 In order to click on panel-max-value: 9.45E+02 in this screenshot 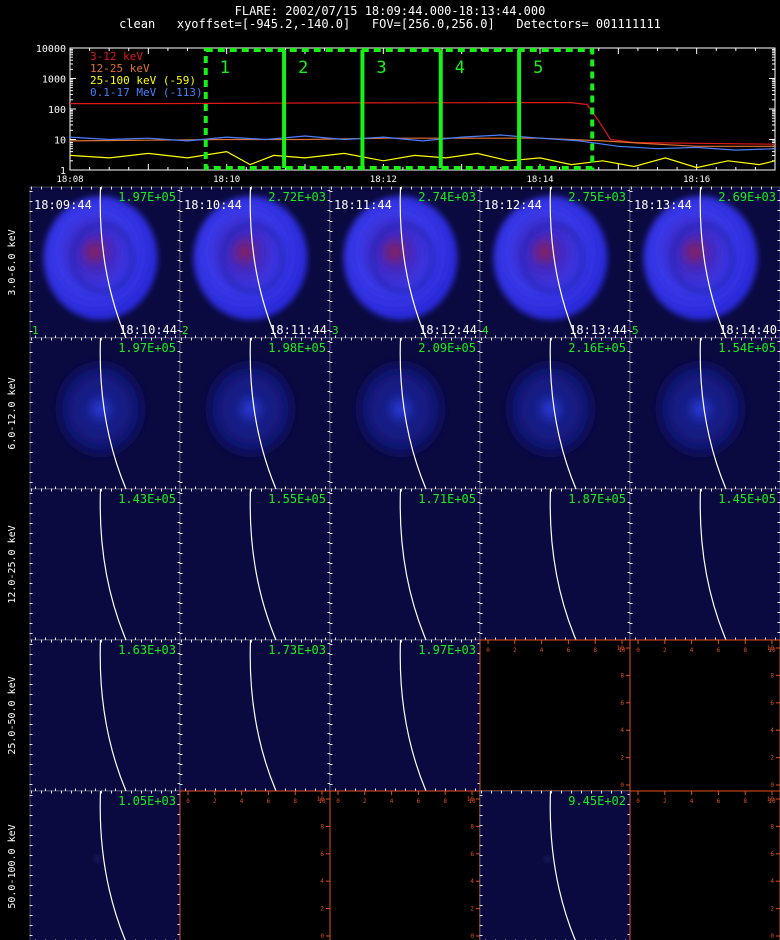, I will do `click(597, 801)`.